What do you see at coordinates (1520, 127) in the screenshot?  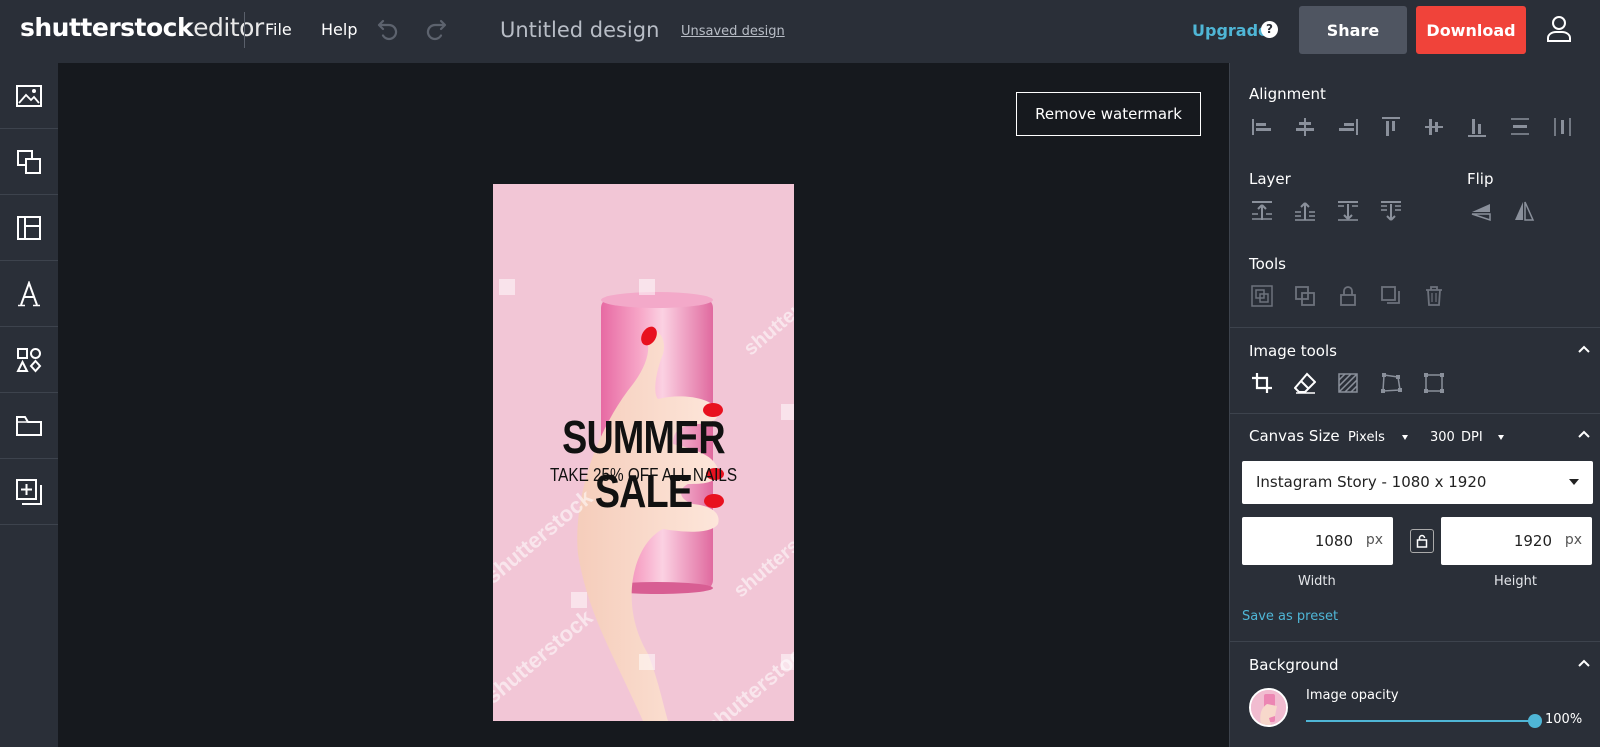 I see `distribute-vertical-icon` at bounding box center [1520, 127].